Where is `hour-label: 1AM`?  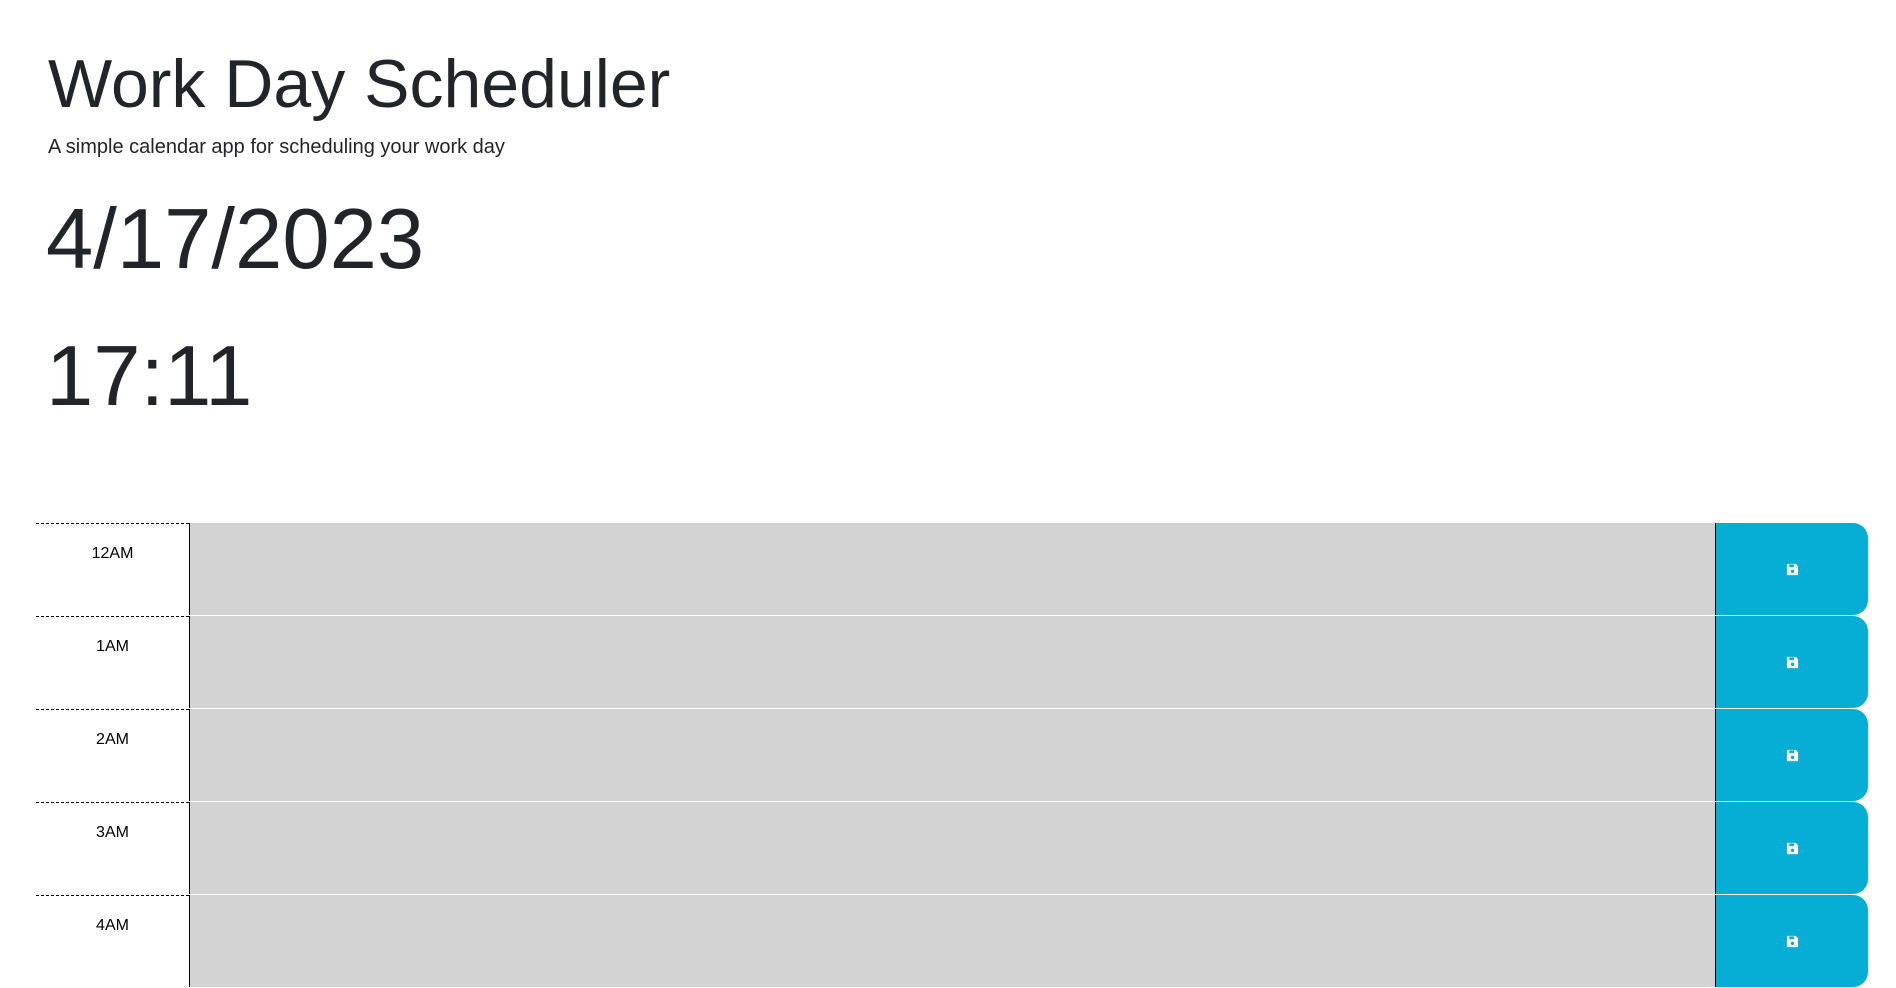 hour-label: 1AM is located at coordinates (112, 662).